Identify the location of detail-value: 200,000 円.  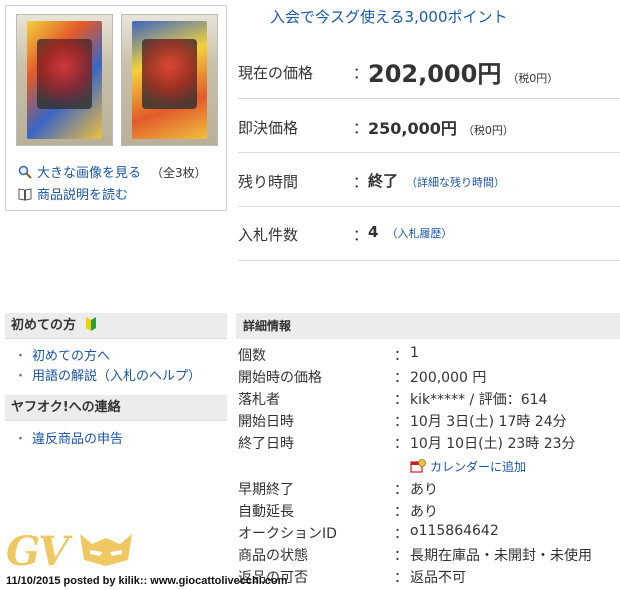
(448, 378).